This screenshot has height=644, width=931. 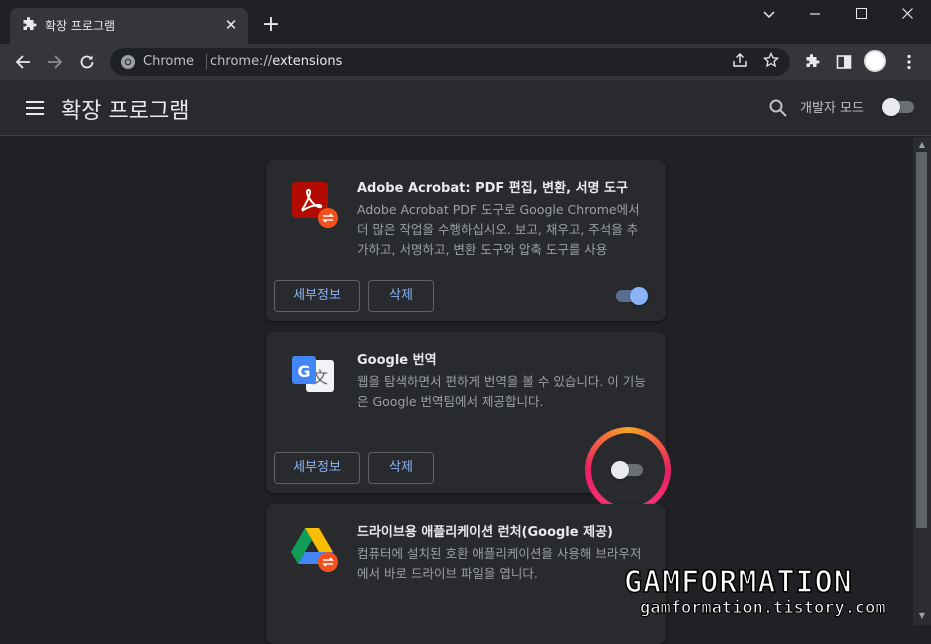 I want to click on adobe-acrobat-icon, so click(x=315, y=205).